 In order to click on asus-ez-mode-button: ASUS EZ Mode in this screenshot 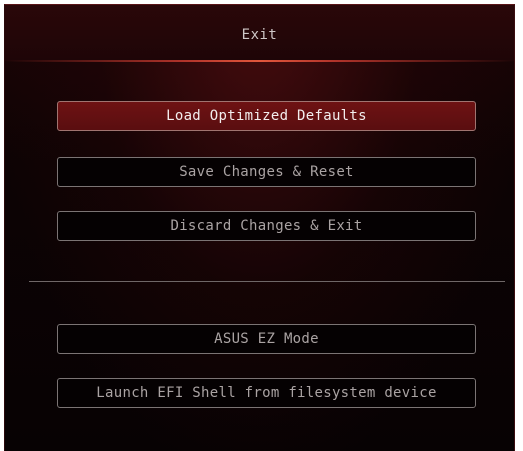, I will do `click(266, 339)`.